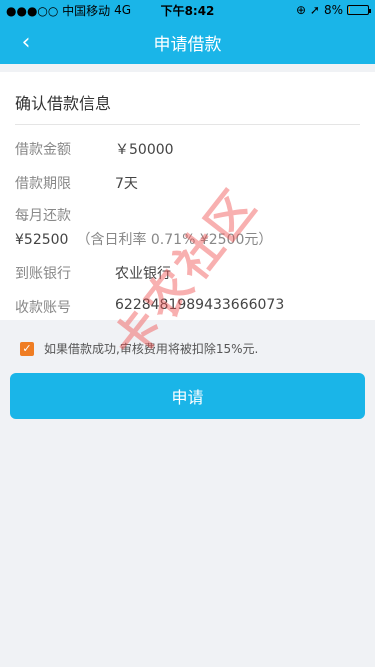  I want to click on battery-percent: 8%, so click(333, 10).